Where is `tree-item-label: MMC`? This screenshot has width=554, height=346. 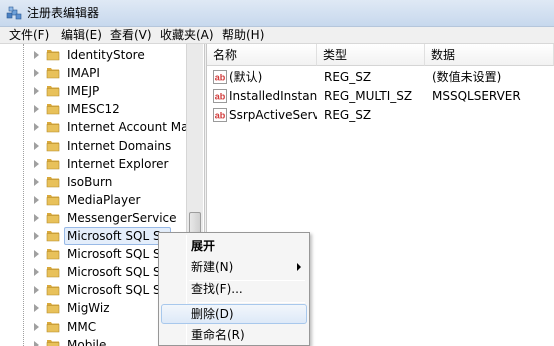
tree-item-label: MMC is located at coordinates (82, 327).